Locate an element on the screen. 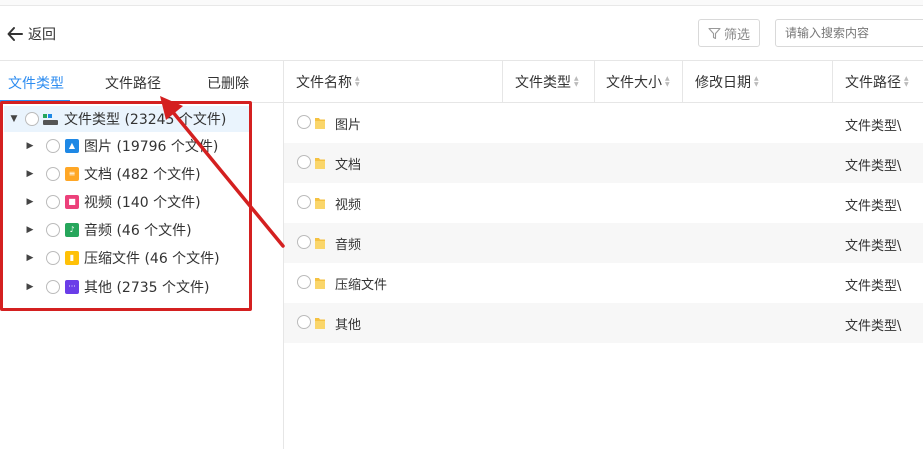 The image size is (923, 449). tree-item-label: 文档 (482 个文件) is located at coordinates (142, 175).